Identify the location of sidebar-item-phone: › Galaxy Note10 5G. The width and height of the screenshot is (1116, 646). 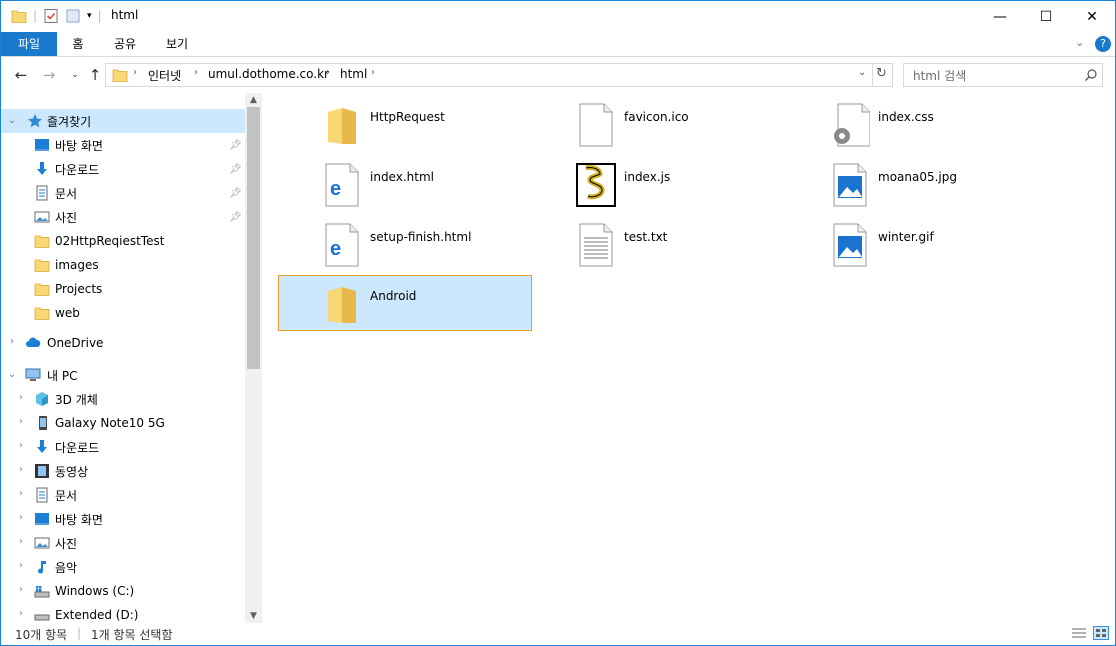
(123, 423).